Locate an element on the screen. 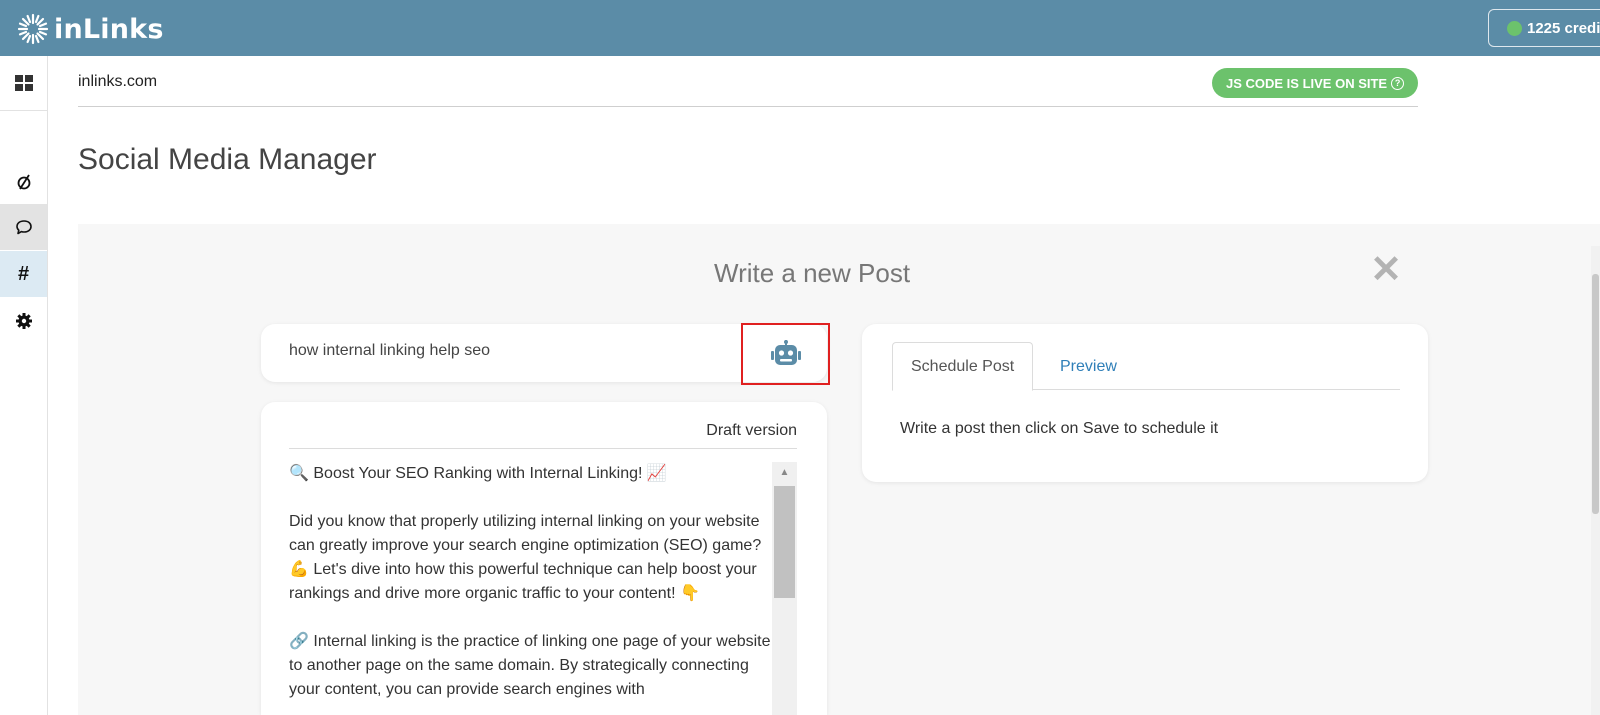  sidebar-item-dashboard is located at coordinates (23, 83).